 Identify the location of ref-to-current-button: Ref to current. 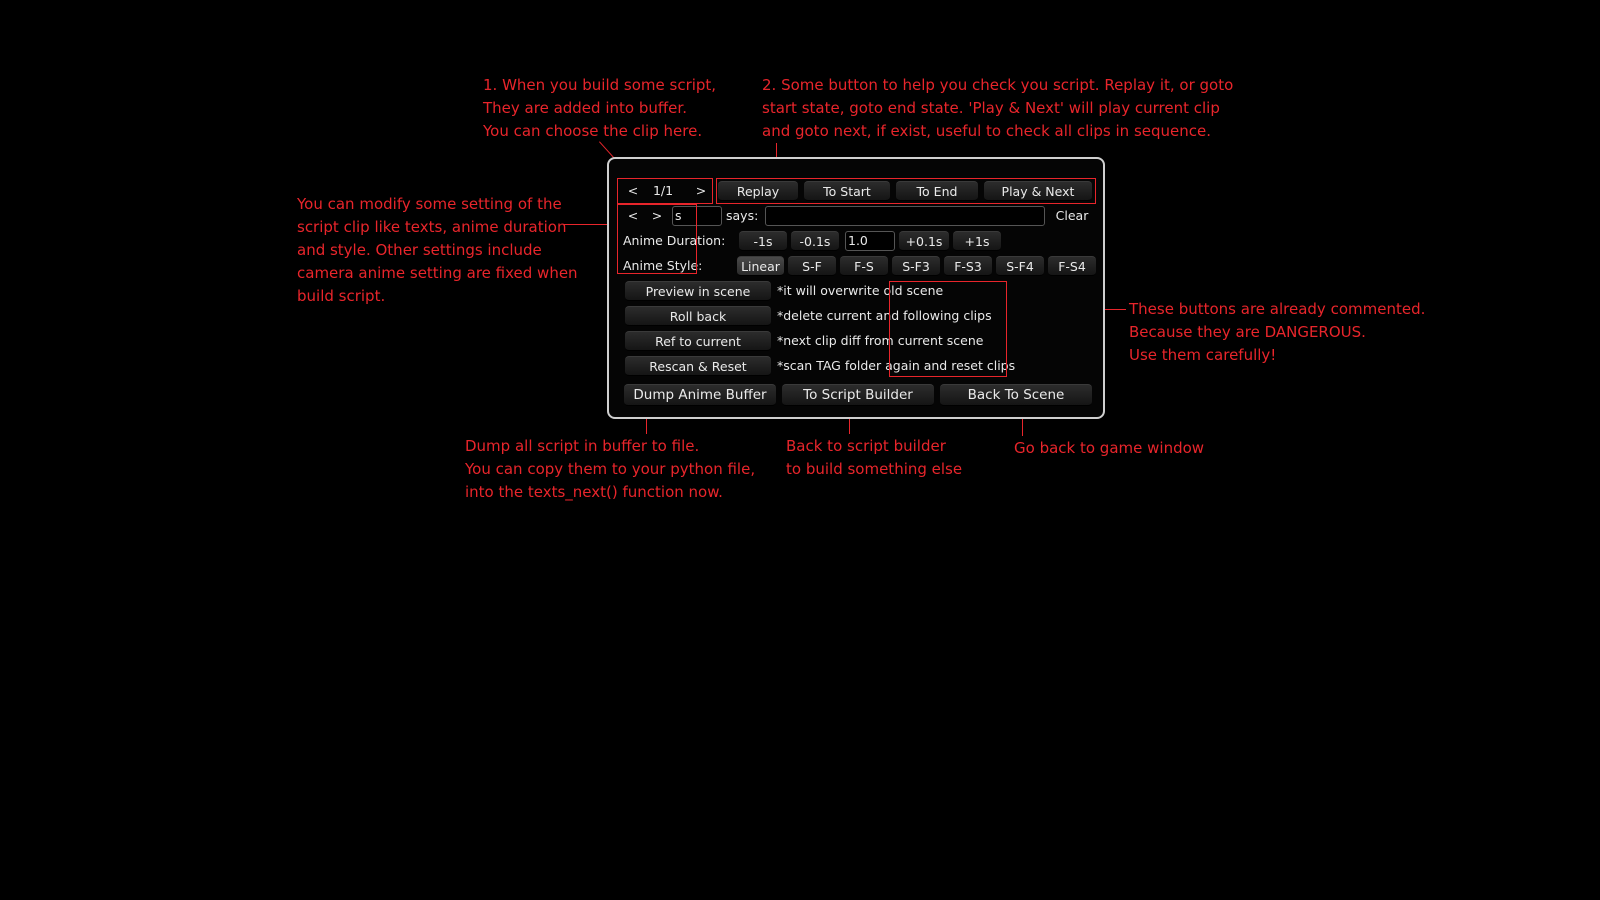
(698, 341).